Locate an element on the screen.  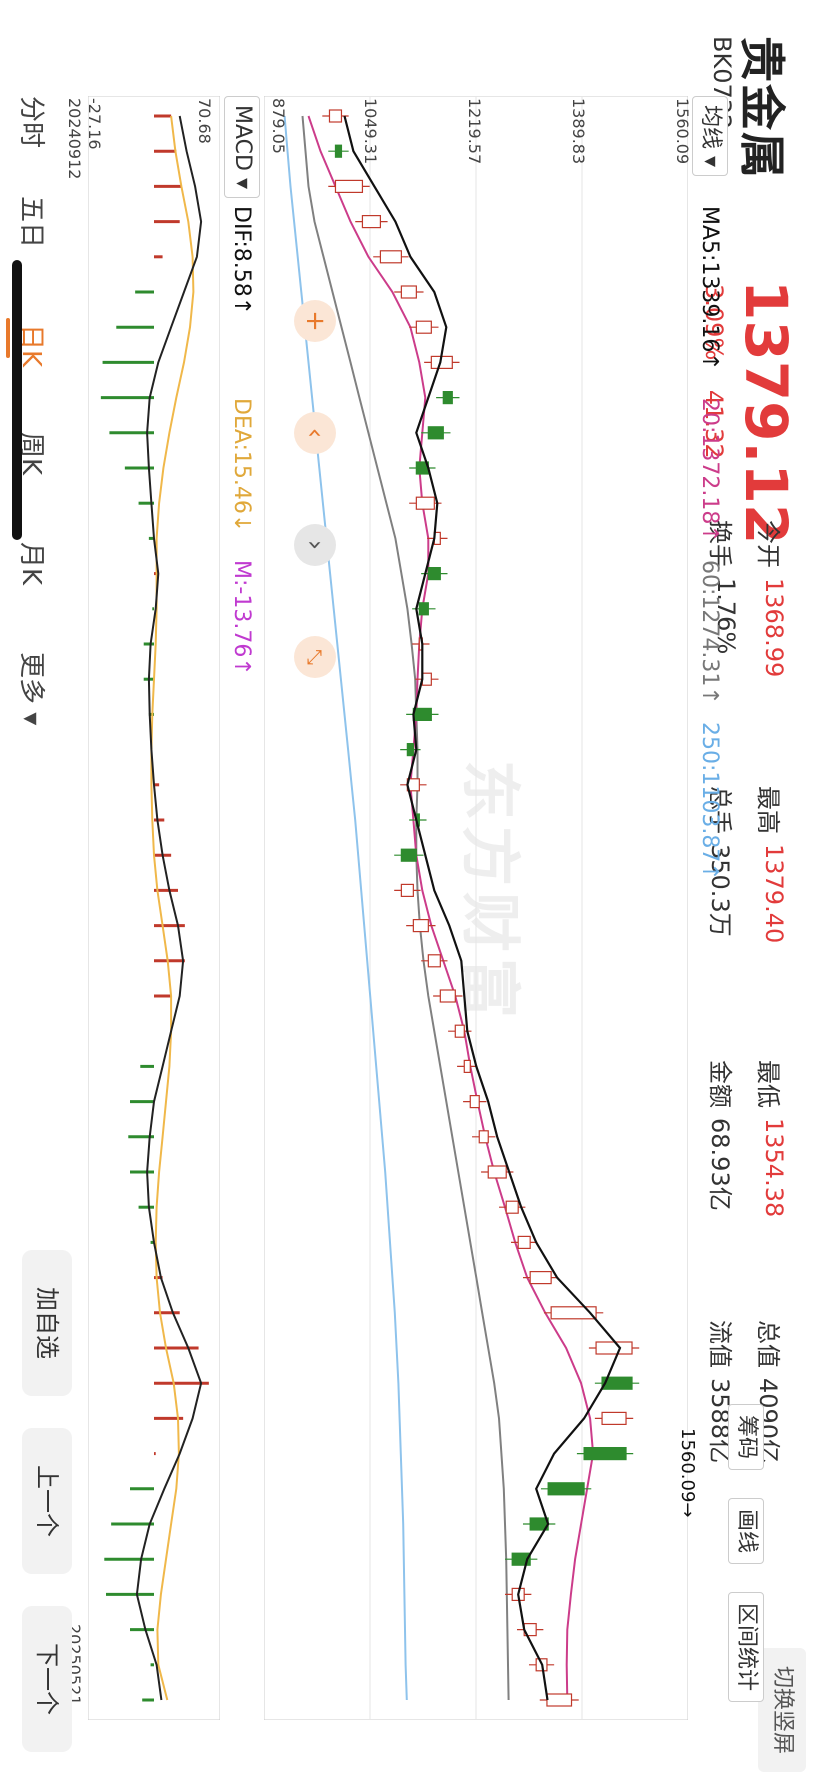
collapse-icon: ⤡ is located at coordinates (315, 657).